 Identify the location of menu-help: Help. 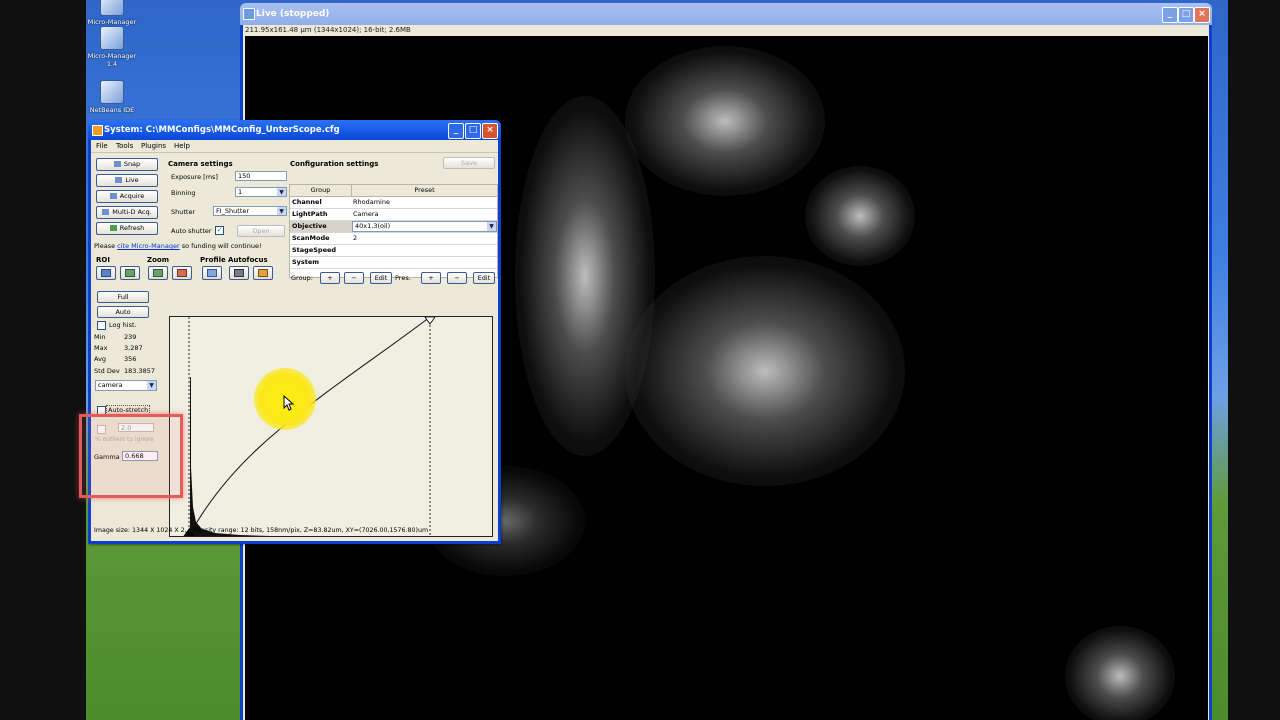
(182, 146).